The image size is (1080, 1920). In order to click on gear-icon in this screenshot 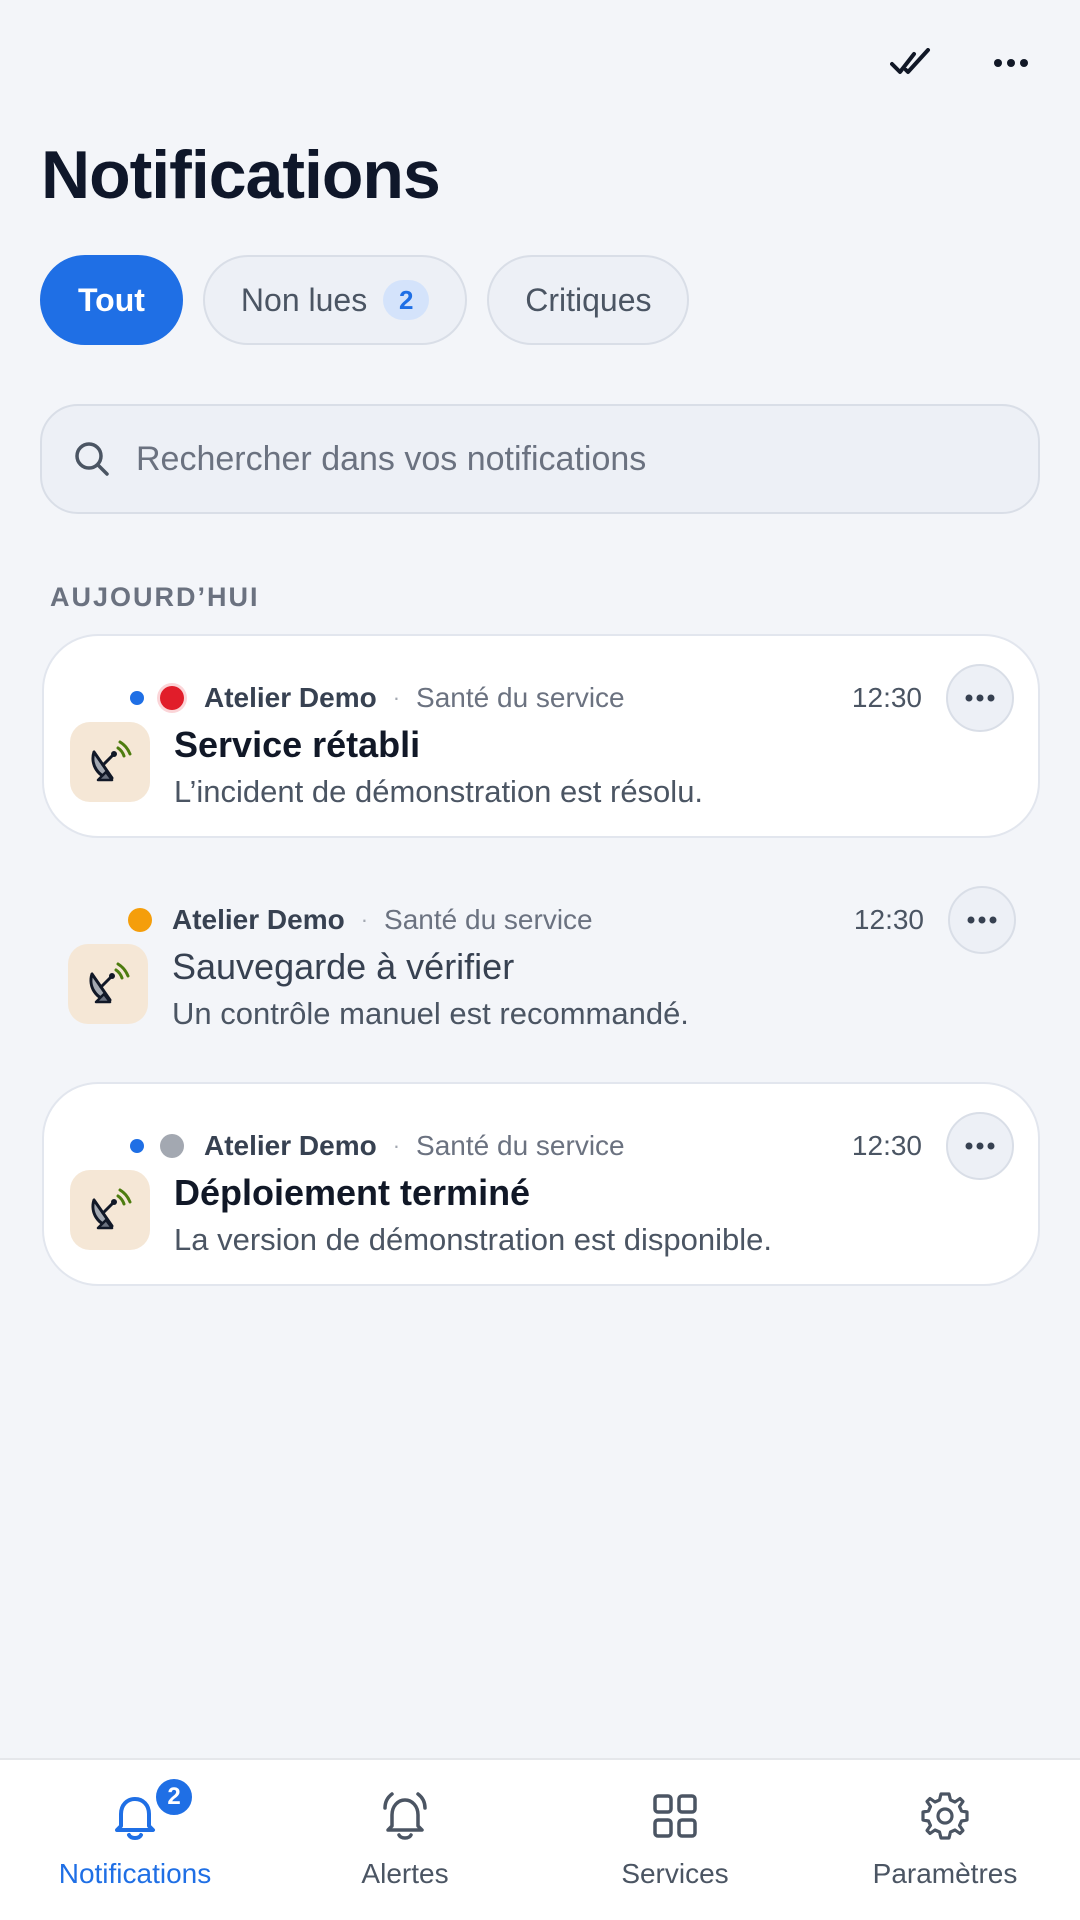, I will do `click(945, 1816)`.